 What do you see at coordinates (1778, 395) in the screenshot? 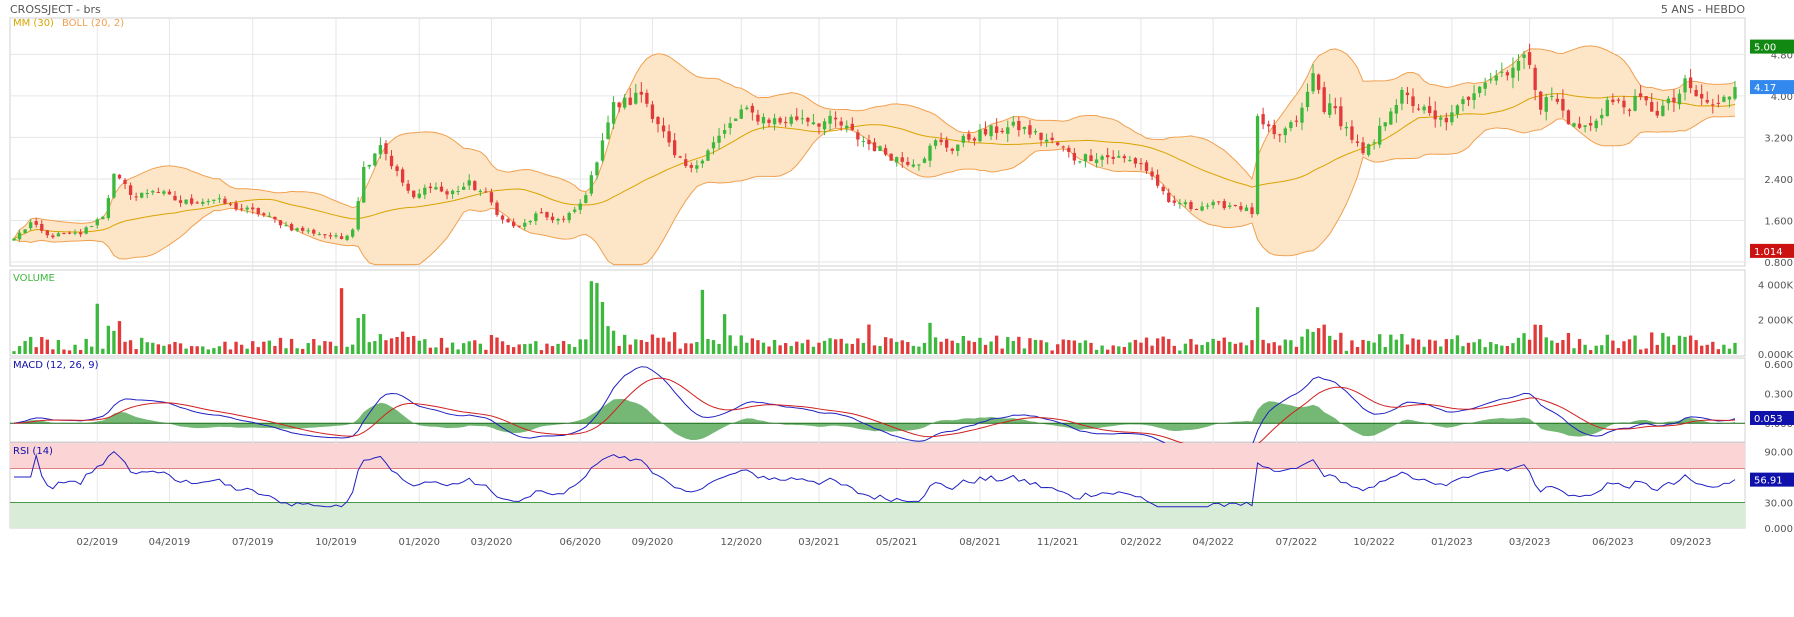
I see `macd-tick-label: 0.300` at bounding box center [1778, 395].